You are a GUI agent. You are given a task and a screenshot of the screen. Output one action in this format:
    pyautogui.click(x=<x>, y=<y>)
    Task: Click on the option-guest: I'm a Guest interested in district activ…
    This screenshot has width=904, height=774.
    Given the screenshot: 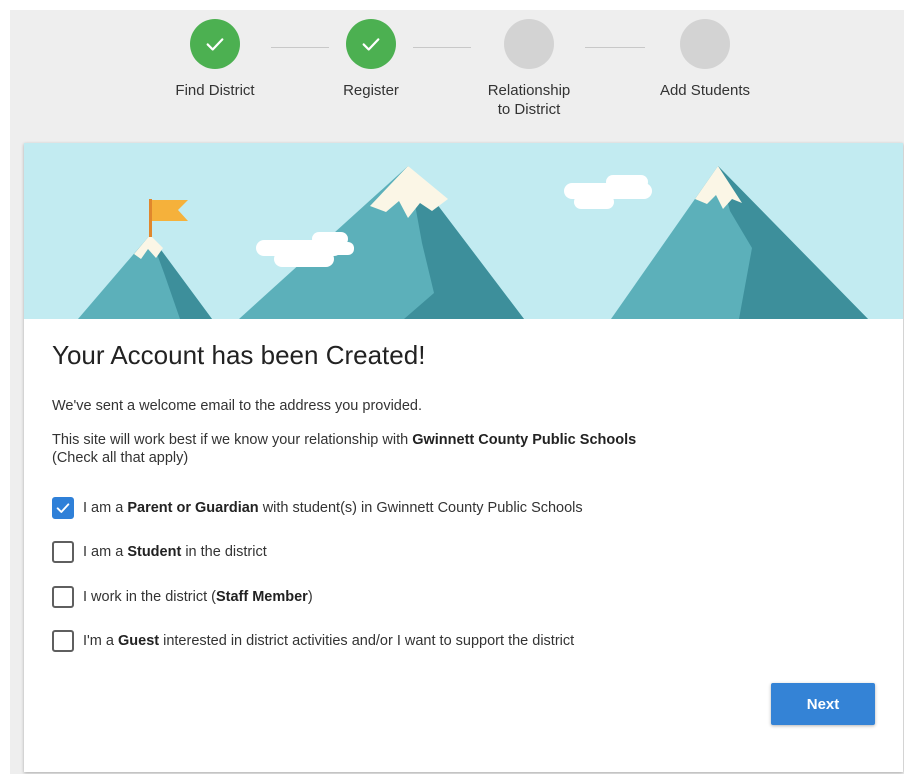 What is the action you would take?
    pyautogui.click(x=467, y=641)
    